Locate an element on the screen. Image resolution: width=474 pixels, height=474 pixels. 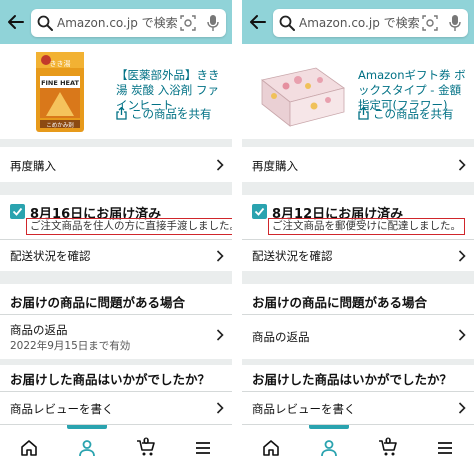
problem-section: お届けの商品に問題がある場合 商品の返品 is located at coordinates (358, 321).